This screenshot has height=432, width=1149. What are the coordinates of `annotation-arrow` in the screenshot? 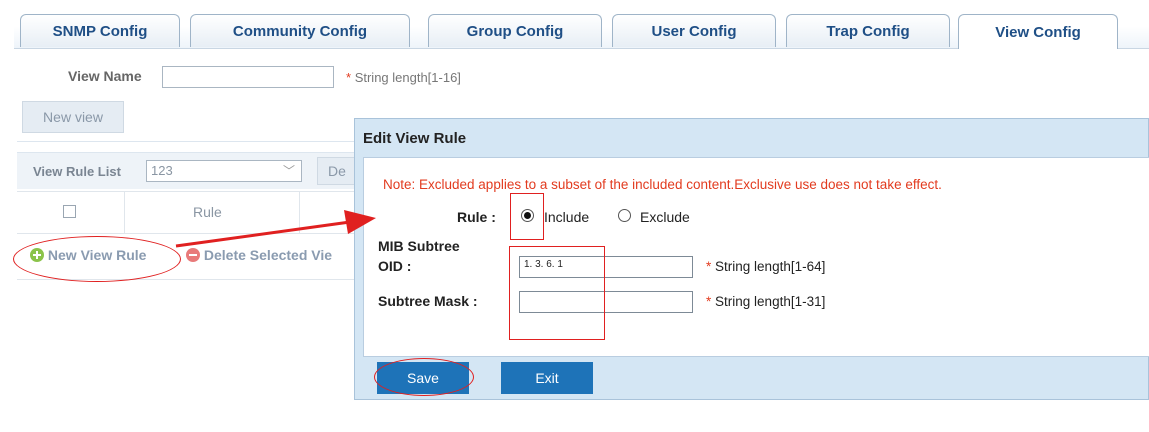 It's located at (275, 229).